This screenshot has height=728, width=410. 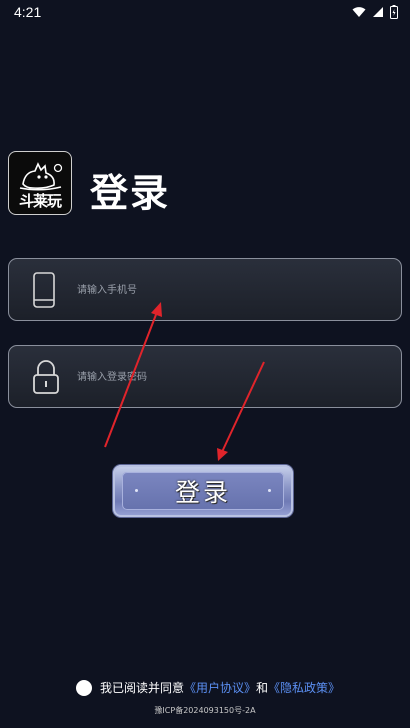 I want to click on user-agreement-link: 《用户协议》, so click(x=220, y=687).